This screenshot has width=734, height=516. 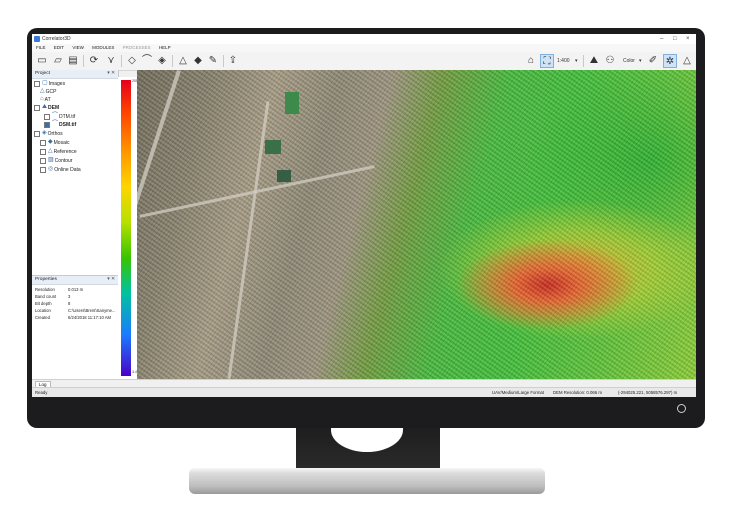 I want to click on menu-processes: PROCESSES, so click(x=137, y=47).